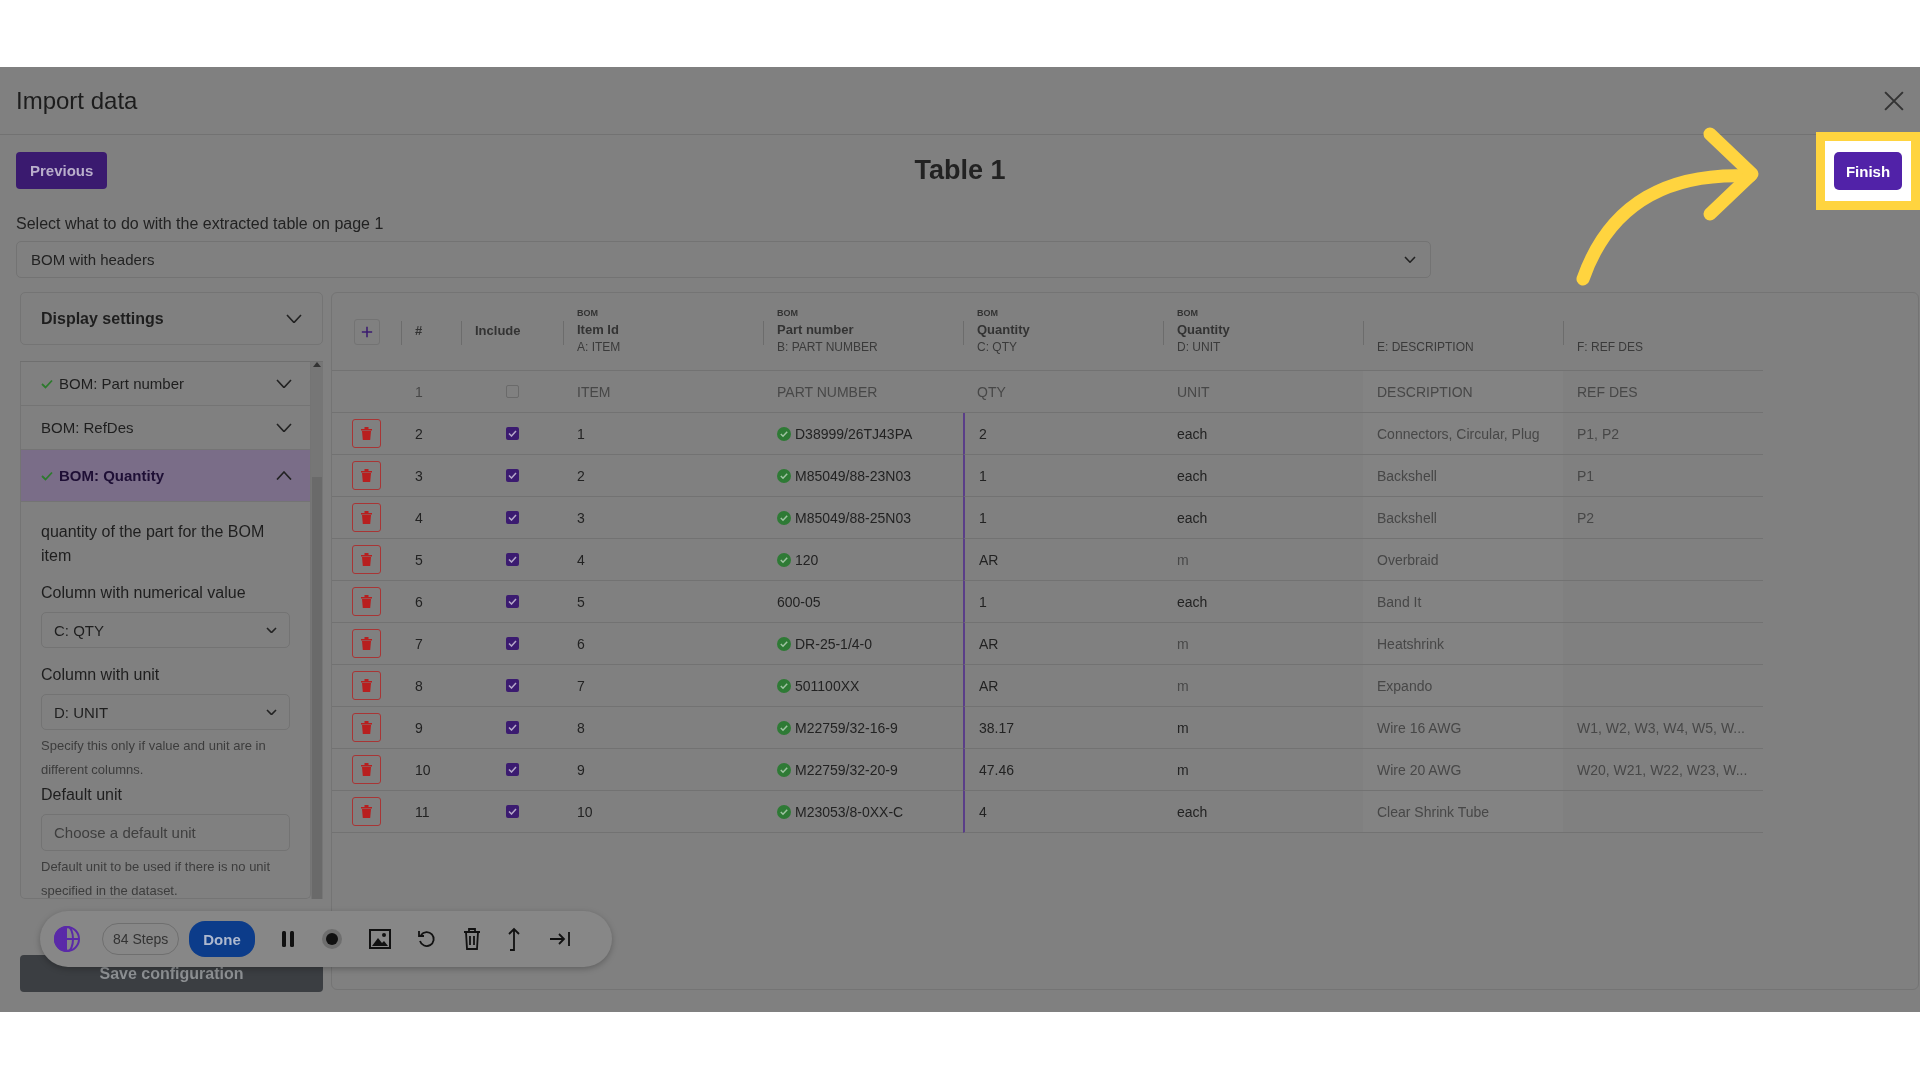 The image size is (1920, 1080). I want to click on table-cell: ITEM, so click(594, 391).